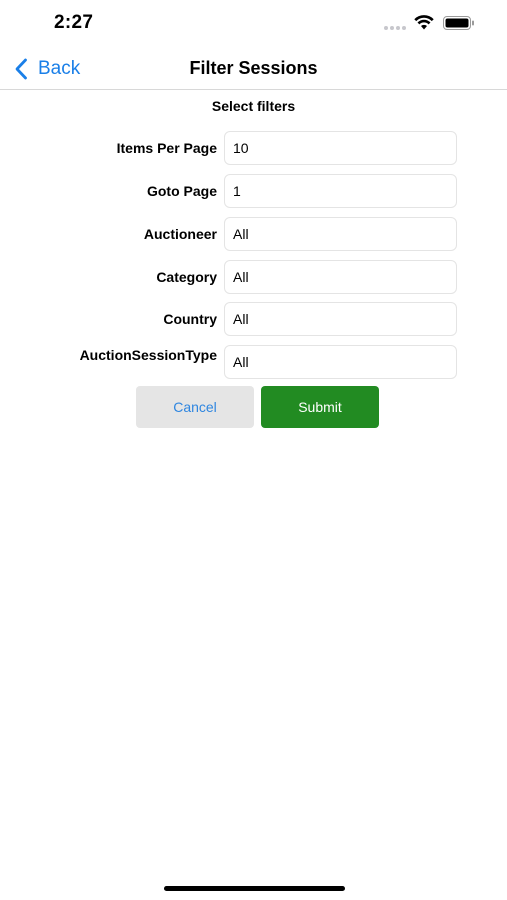 This screenshot has height=900, width=507. I want to click on auction-session-type-input, so click(340, 362).